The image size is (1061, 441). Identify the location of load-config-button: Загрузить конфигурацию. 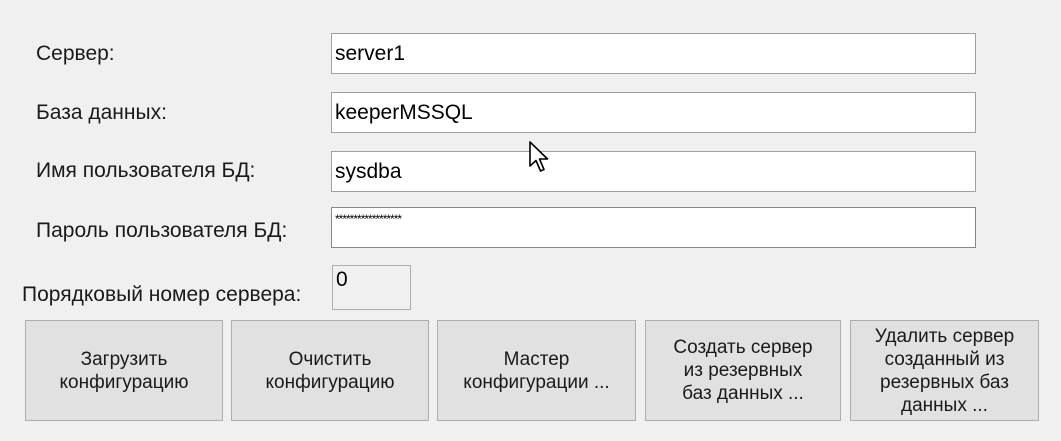
(124, 370).